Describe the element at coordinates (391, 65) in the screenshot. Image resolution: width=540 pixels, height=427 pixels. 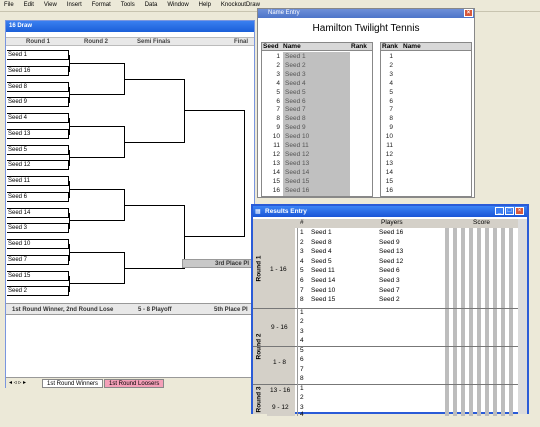
I see `rank-number: 2` at that location.